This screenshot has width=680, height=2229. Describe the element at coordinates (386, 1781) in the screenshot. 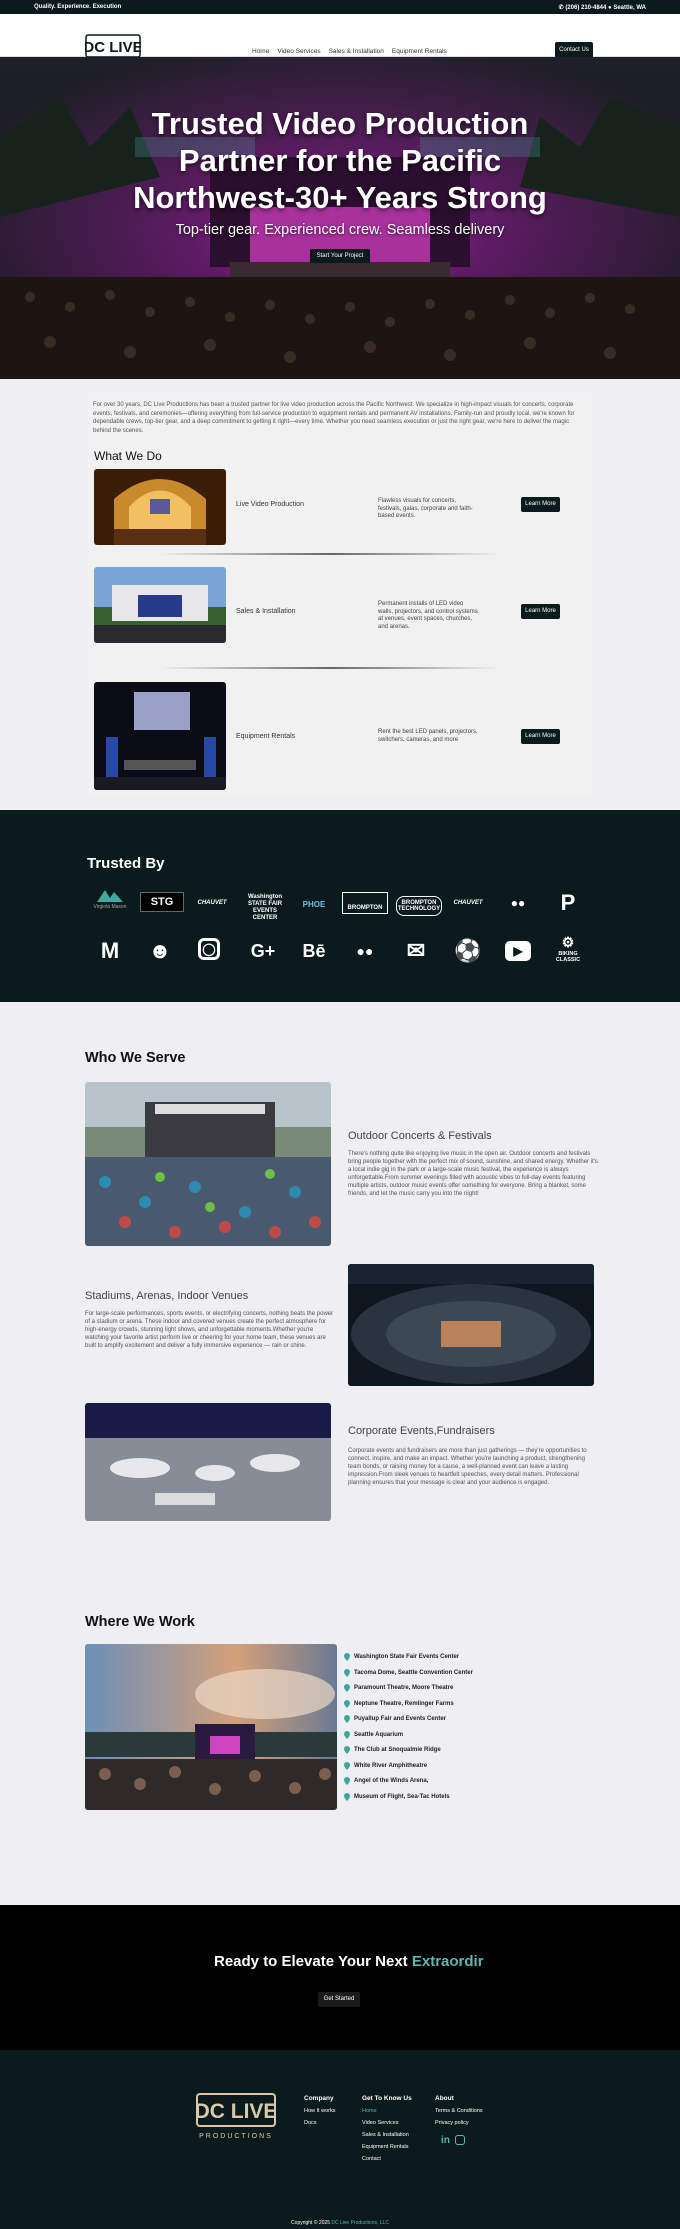

I see `location-item: Angel of the Winds Arena,` at that location.